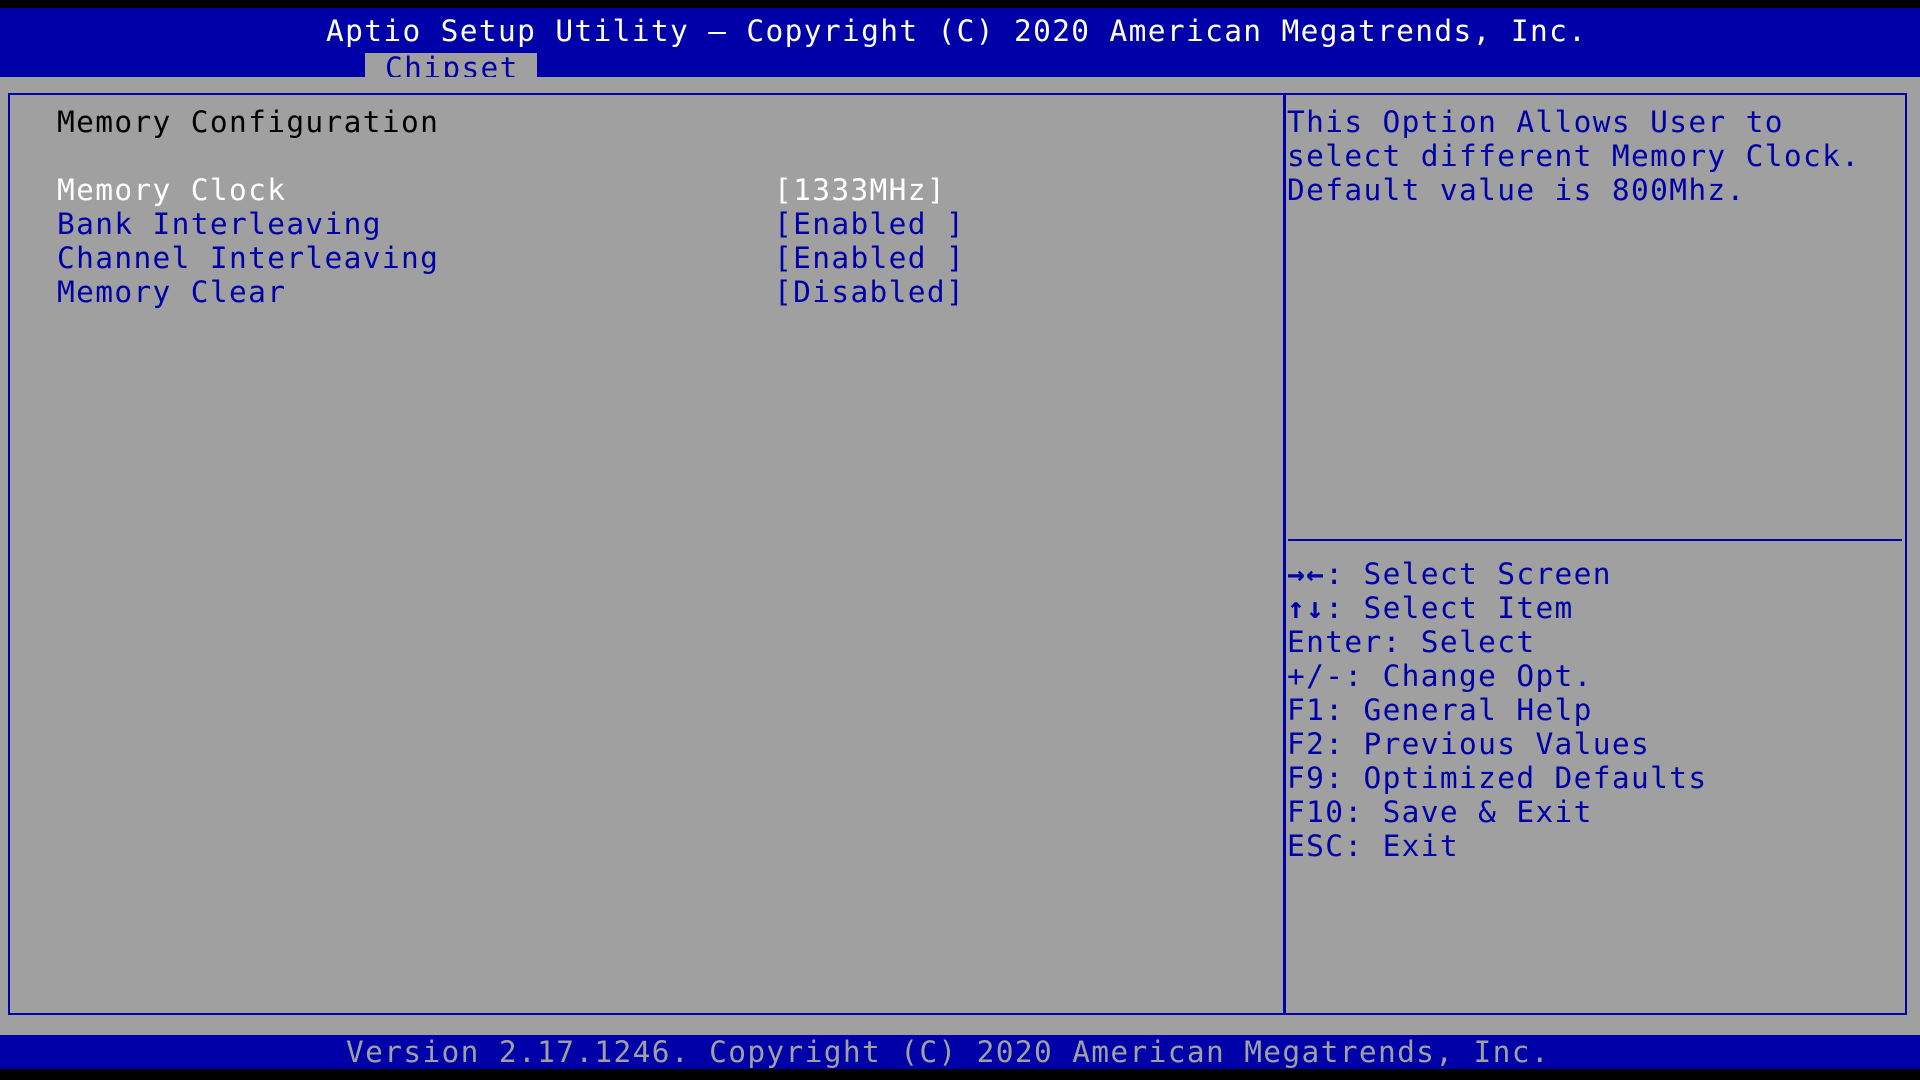 This screenshot has width=1920, height=1080. Describe the element at coordinates (869, 292) in the screenshot. I see `setting-value-memory-clear: [Disabled]` at that location.